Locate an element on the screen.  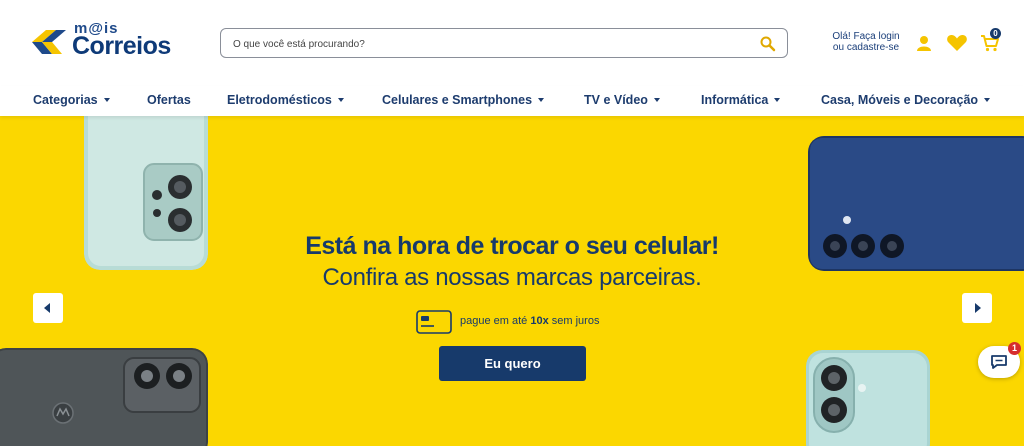
nav-item-informatica: Informática is located at coordinates (741, 100).